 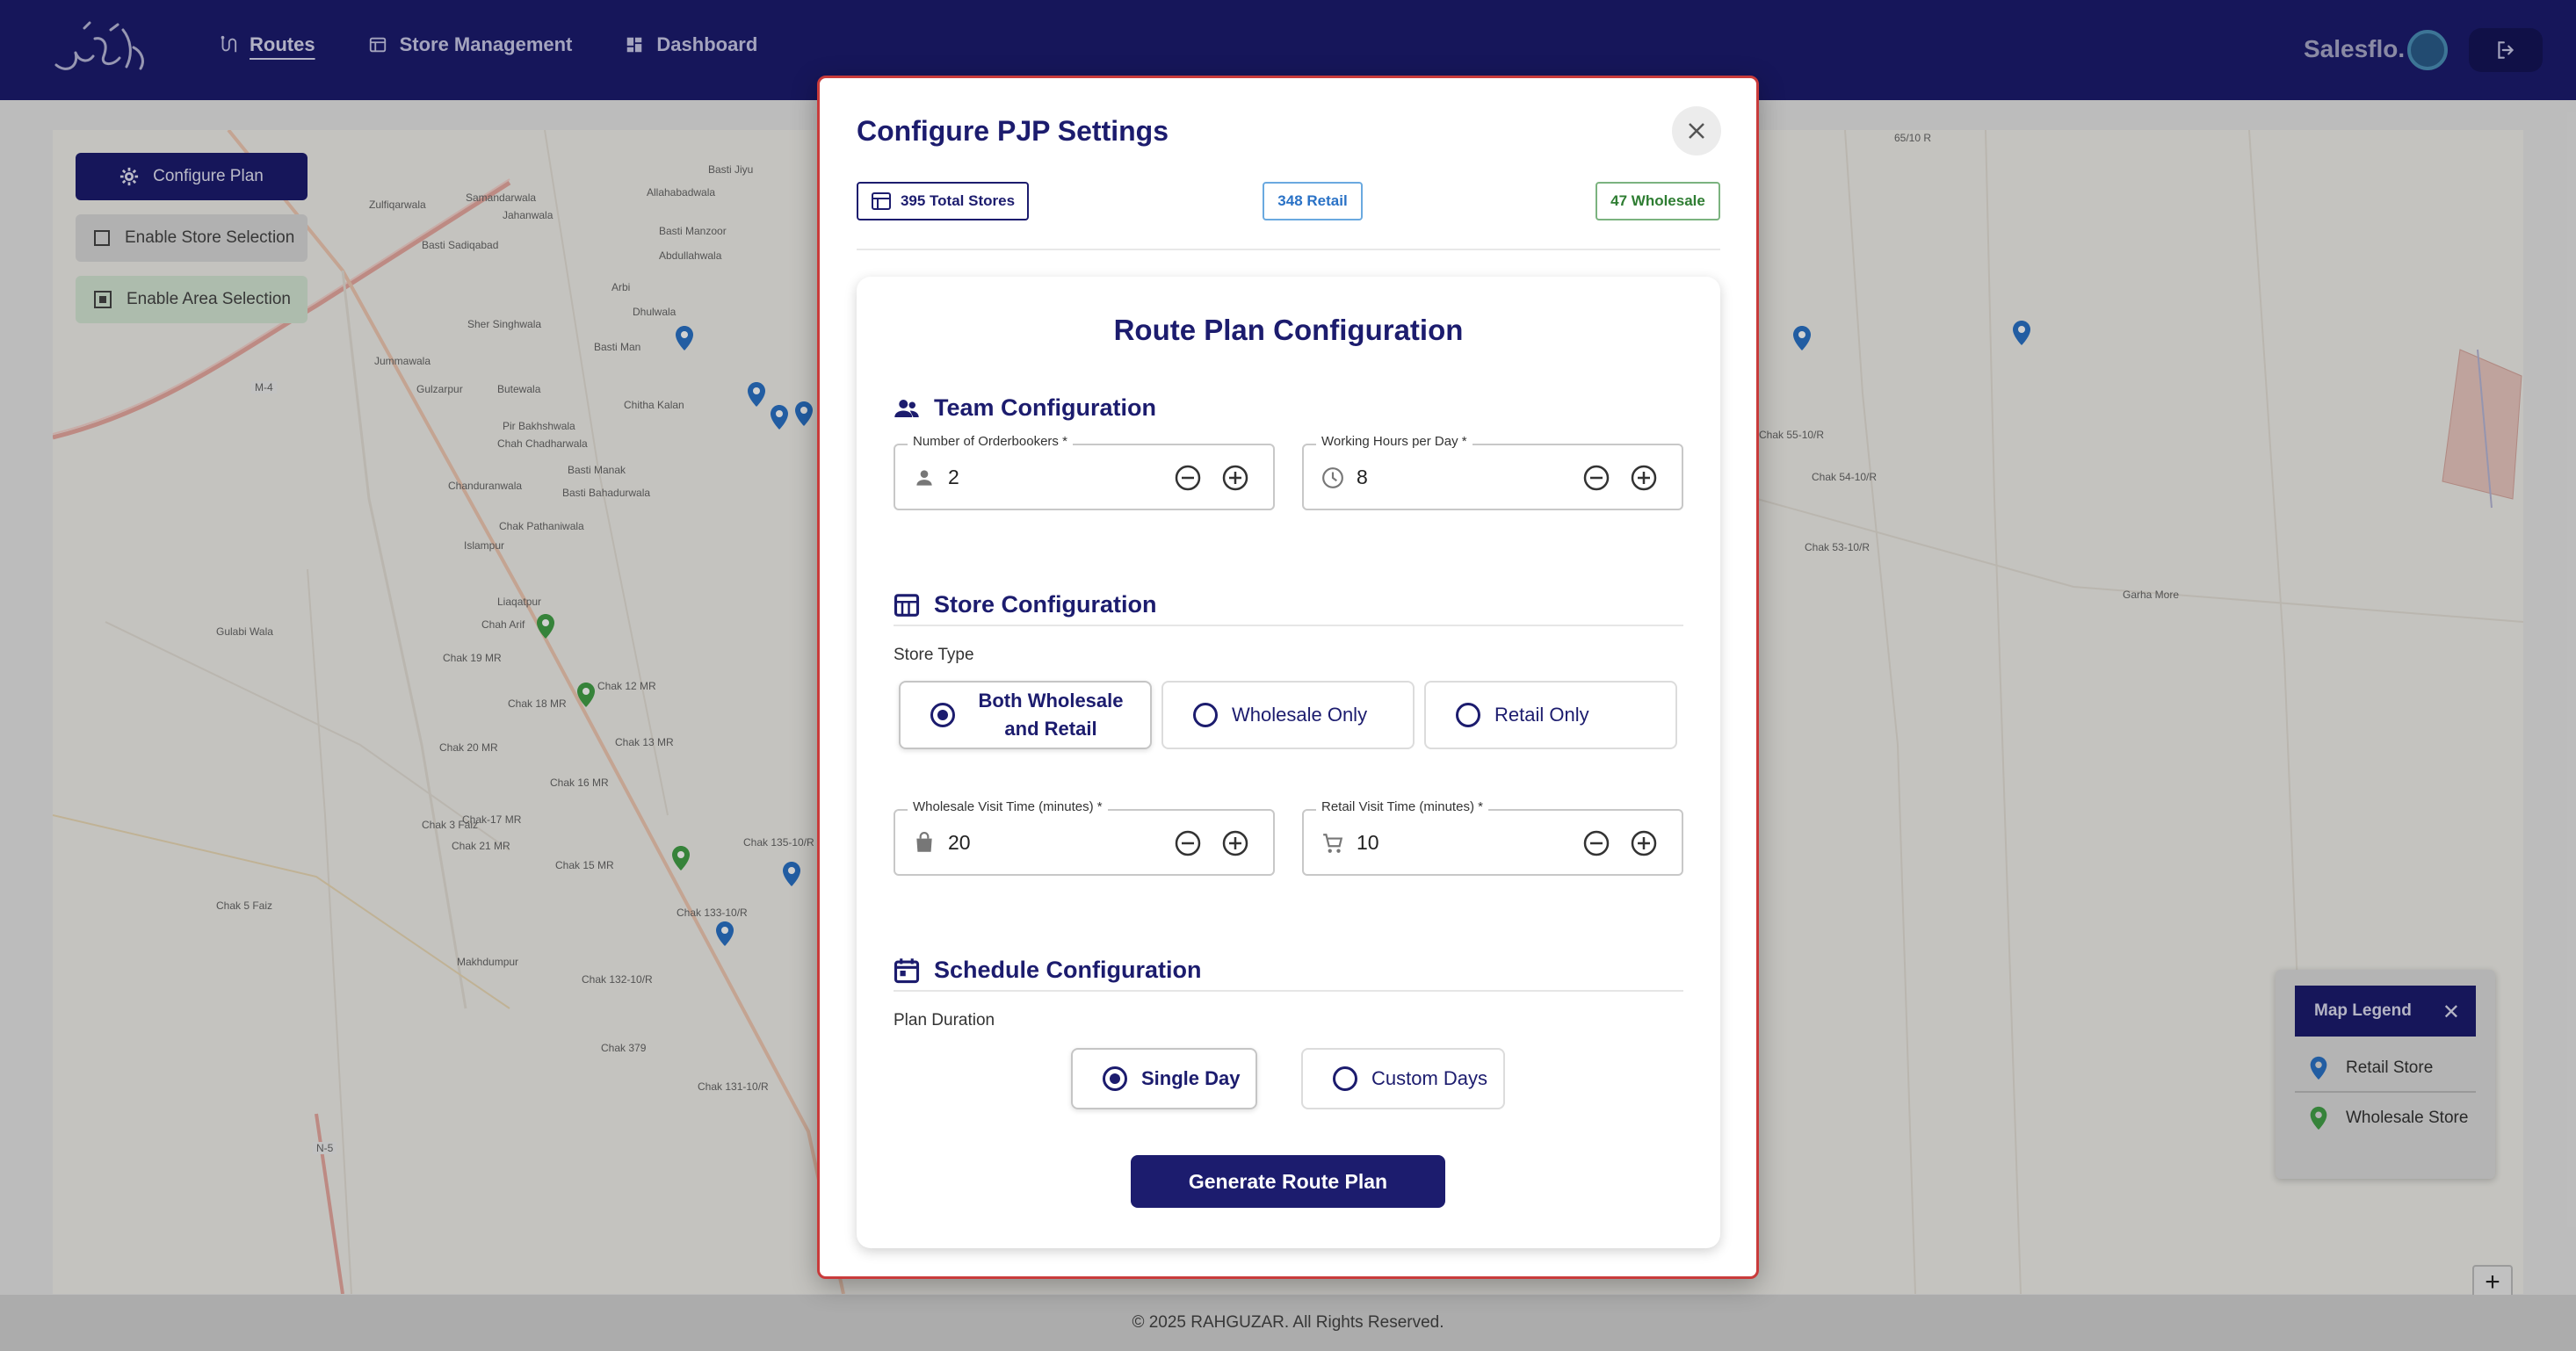 What do you see at coordinates (1288, 330) in the screenshot?
I see `card-title: Route Plan Configuration` at bounding box center [1288, 330].